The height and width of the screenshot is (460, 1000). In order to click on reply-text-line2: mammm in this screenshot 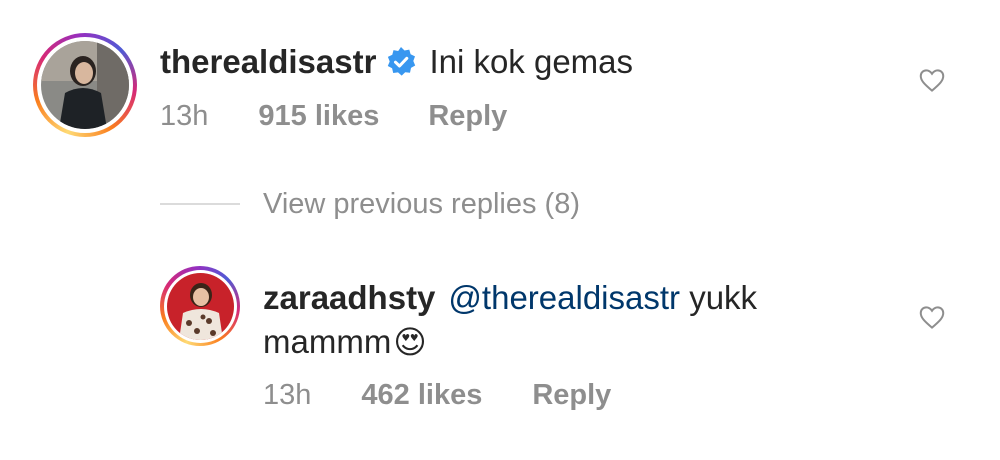, I will do `click(327, 341)`.